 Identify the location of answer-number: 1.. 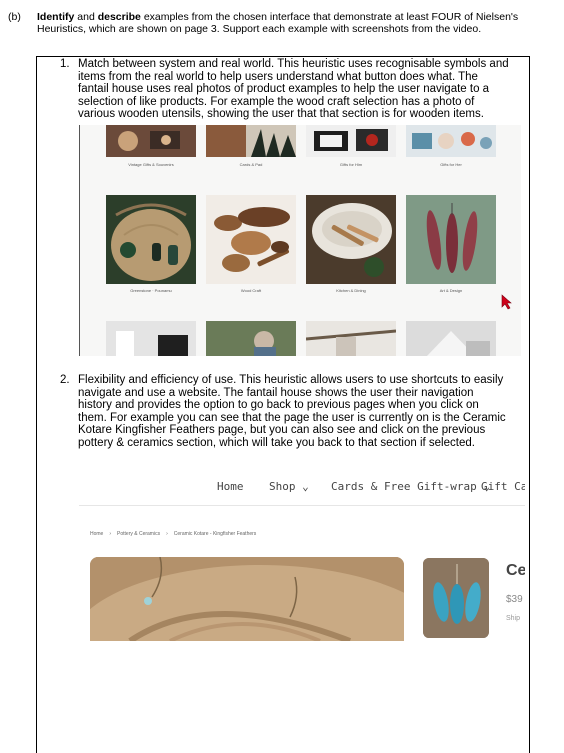
(65, 64).